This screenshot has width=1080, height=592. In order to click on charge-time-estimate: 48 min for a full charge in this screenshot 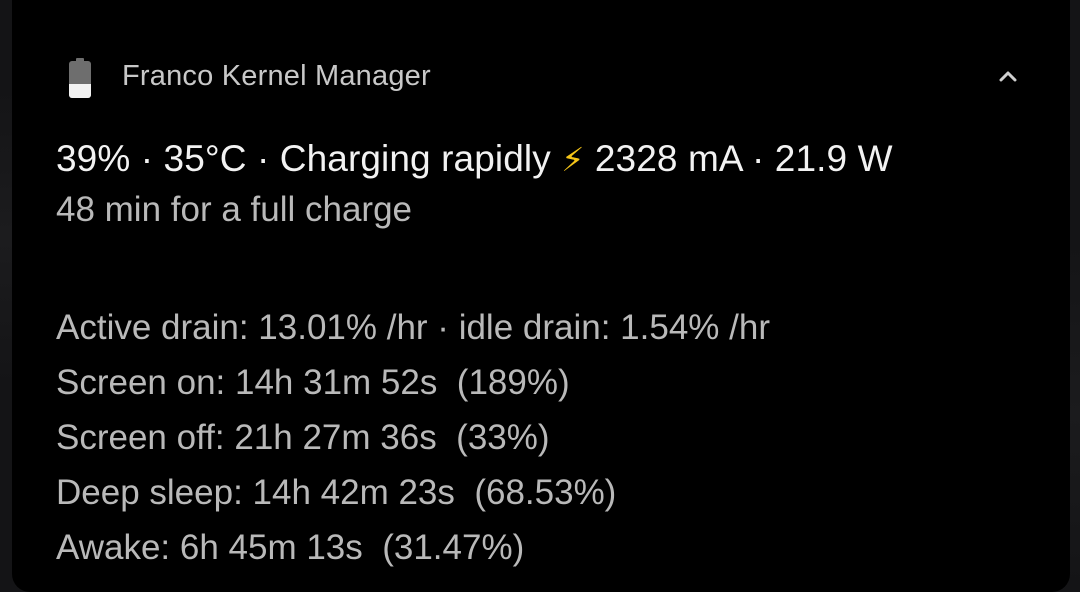, I will do `click(234, 209)`.